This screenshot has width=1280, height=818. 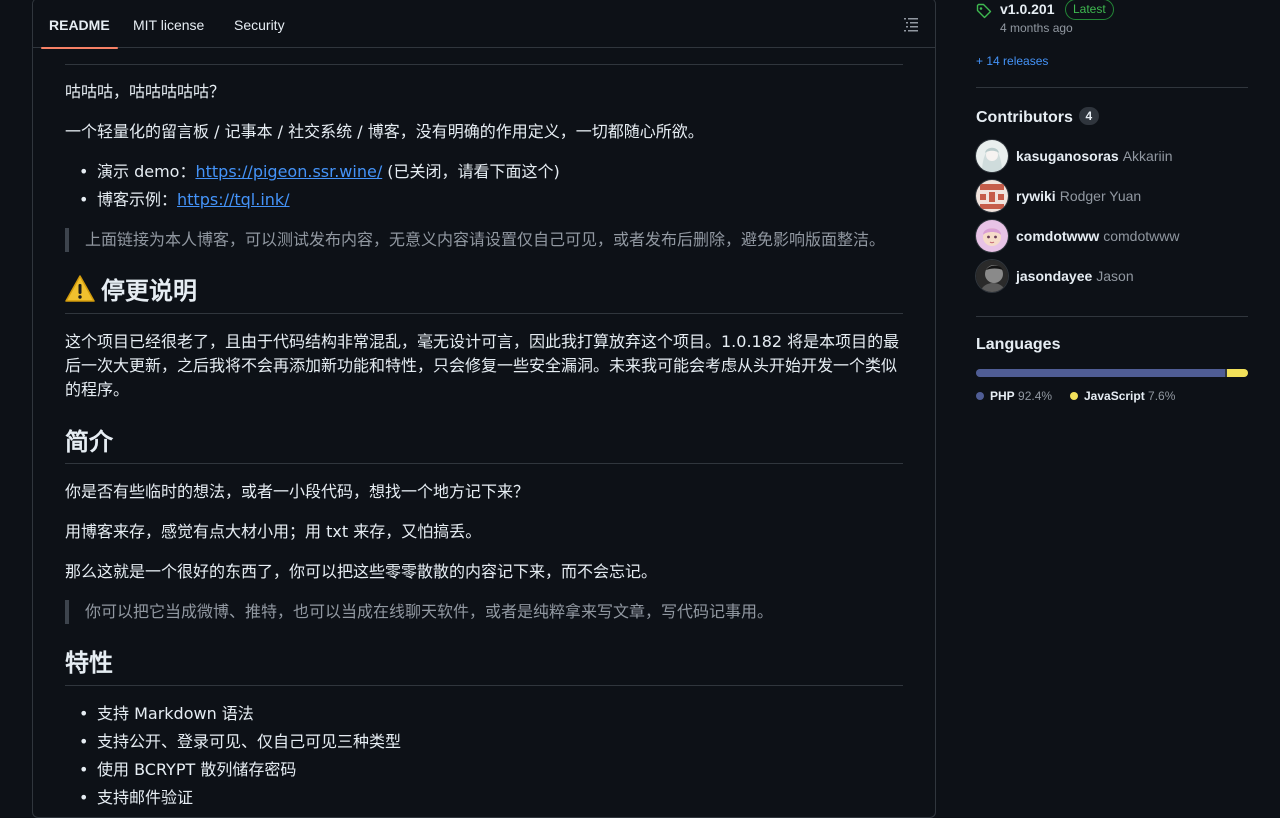 I want to click on contributors-count: 4, so click(x=1088, y=116).